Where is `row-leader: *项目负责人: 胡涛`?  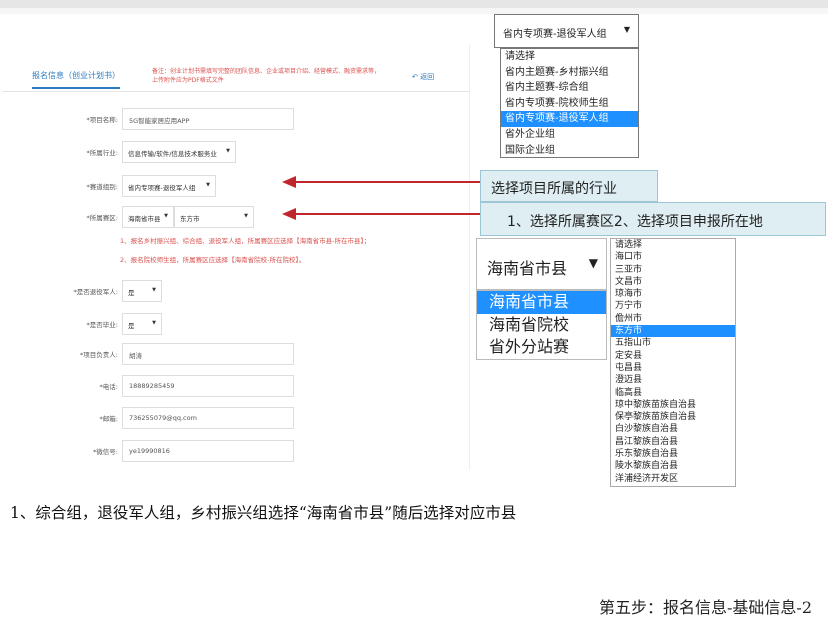 row-leader: *项目负责人: 胡涛 is located at coordinates (236, 355).